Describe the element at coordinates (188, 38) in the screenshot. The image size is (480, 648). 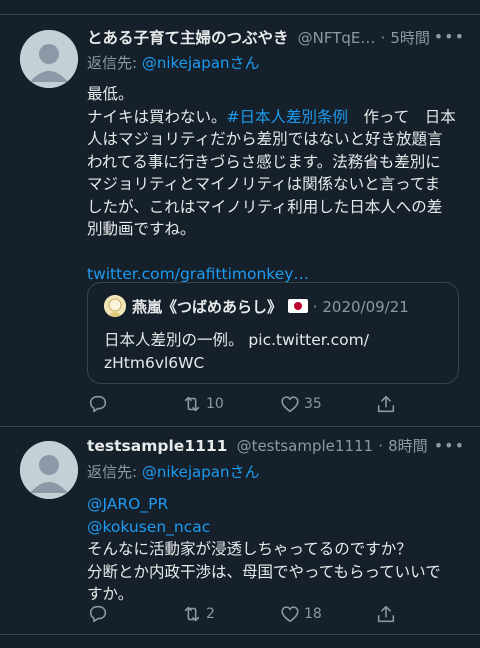
I see `display-name: とある子育て主婦のつぶやき` at that location.